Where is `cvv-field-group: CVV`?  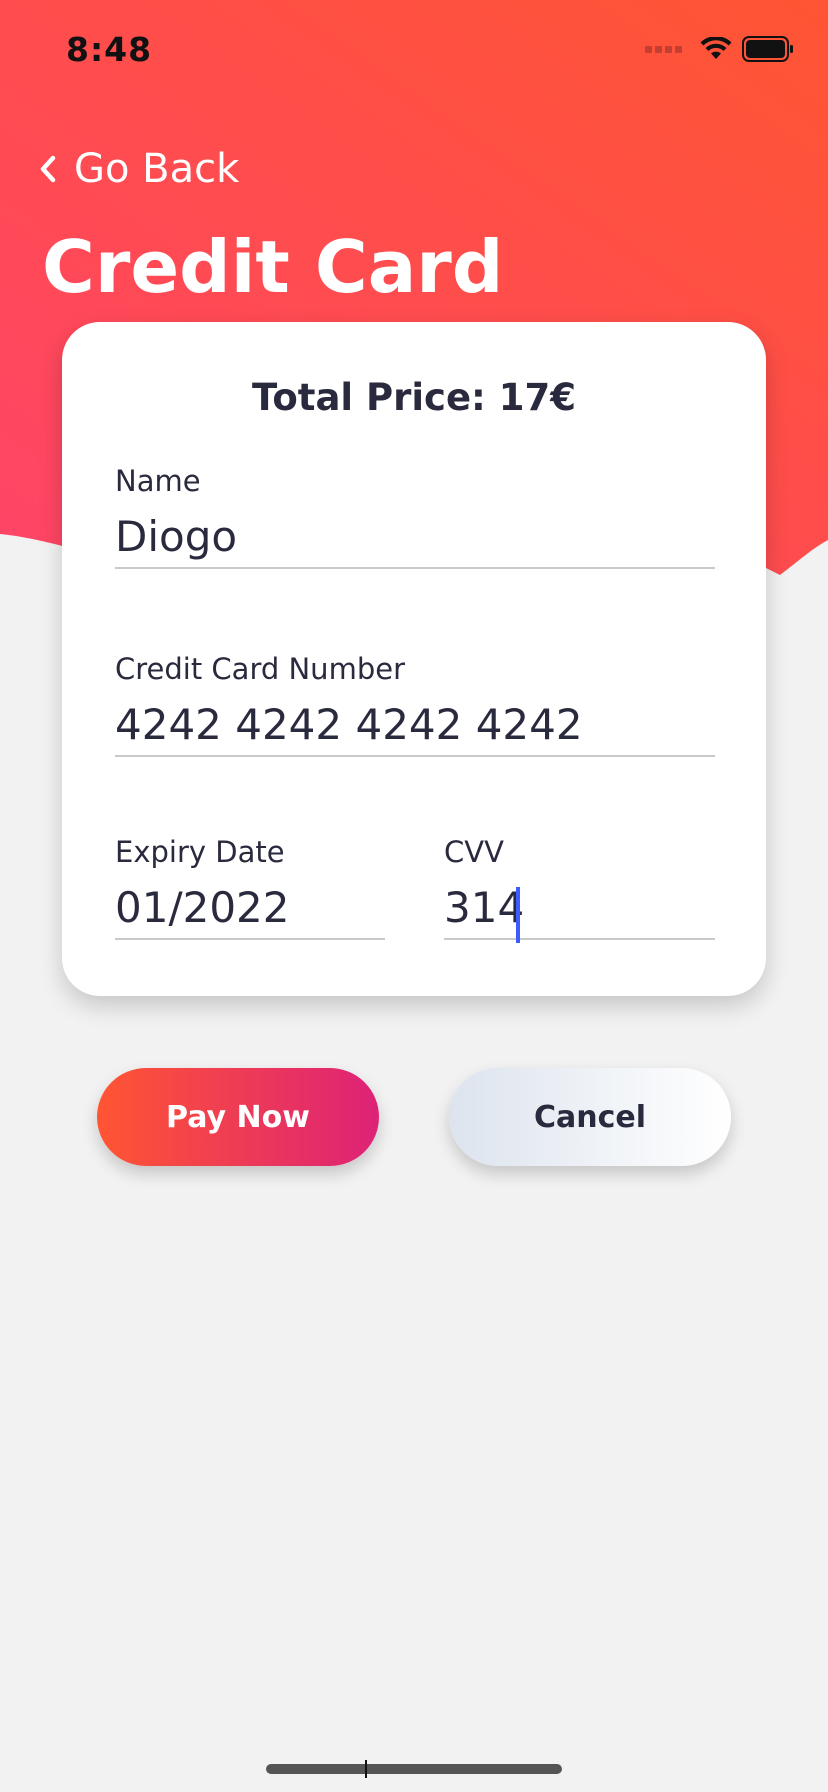
cvv-field-group: CVV is located at coordinates (579, 889).